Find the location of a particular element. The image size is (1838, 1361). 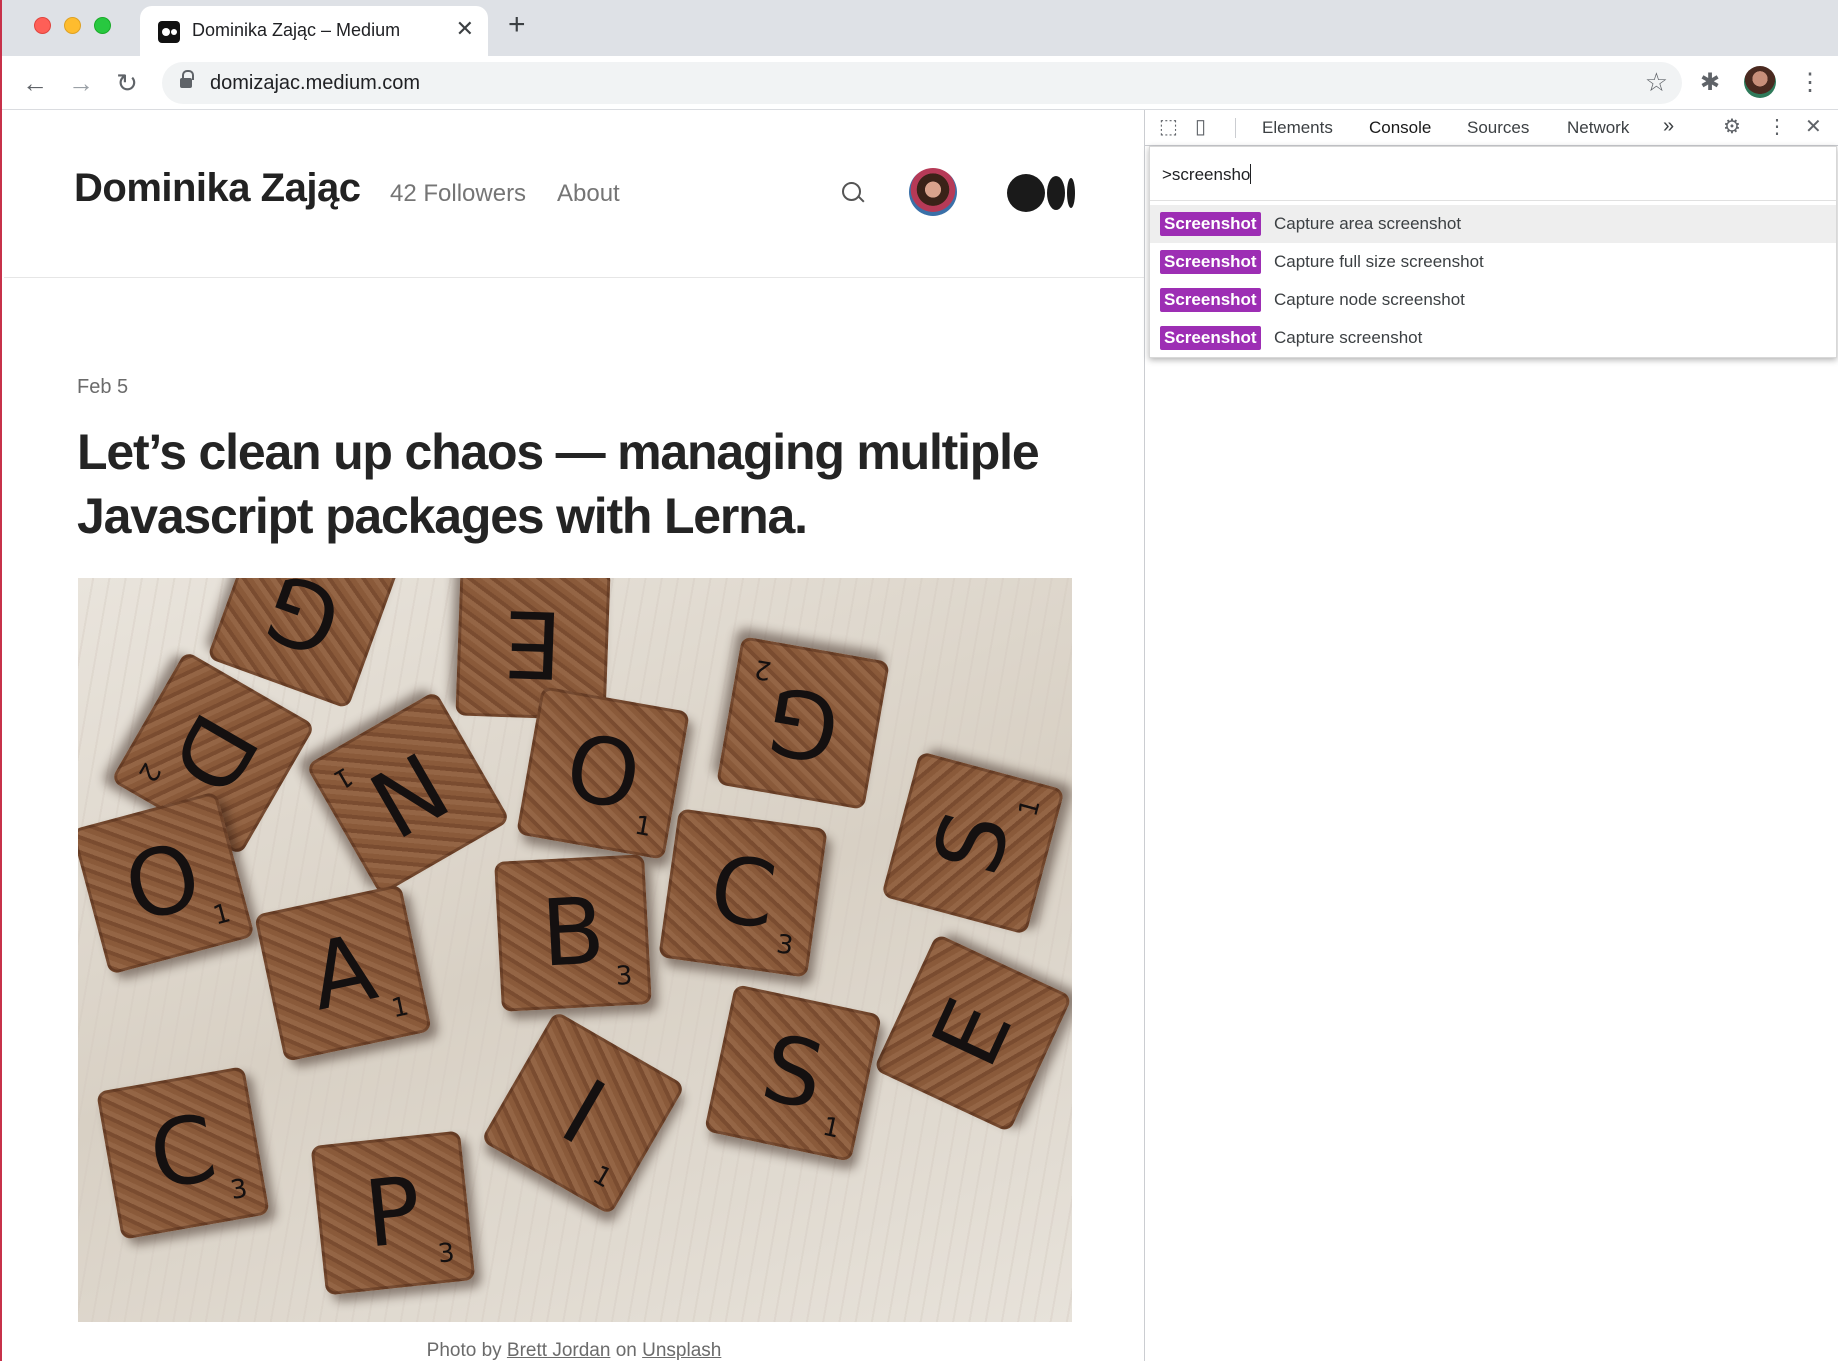

command-item: Screenshot Capture full size screenshot is located at coordinates (1493, 262).